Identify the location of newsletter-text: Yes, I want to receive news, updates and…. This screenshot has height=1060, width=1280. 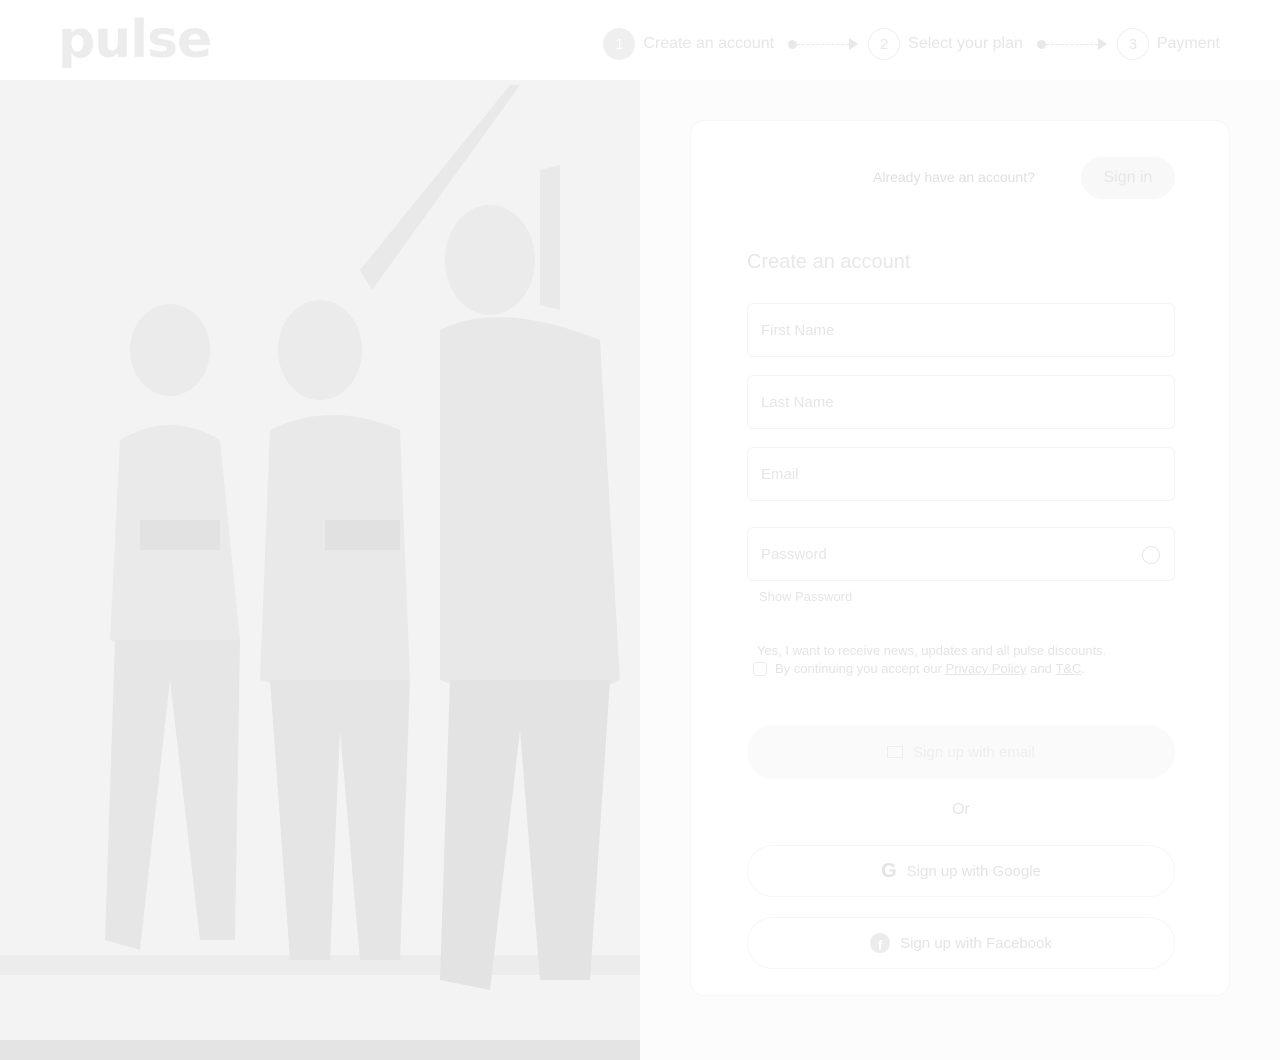
(932, 650).